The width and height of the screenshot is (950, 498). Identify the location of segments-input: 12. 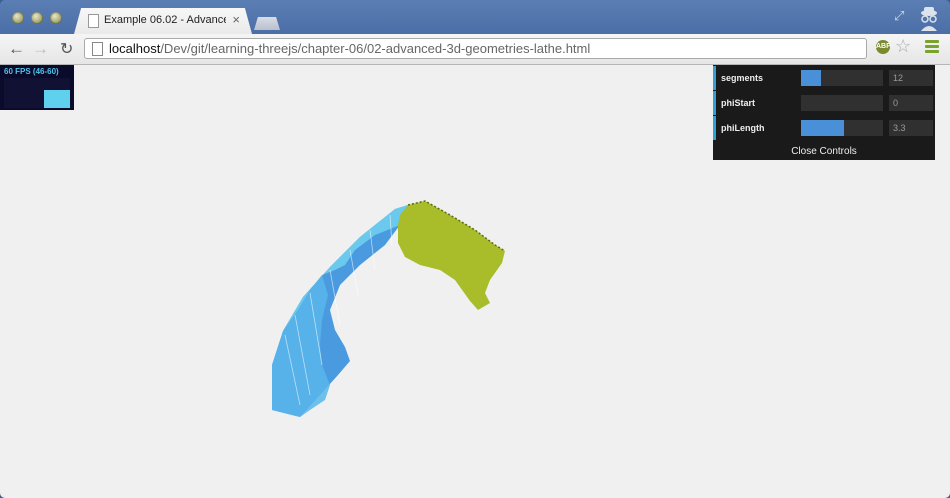
(911, 78).